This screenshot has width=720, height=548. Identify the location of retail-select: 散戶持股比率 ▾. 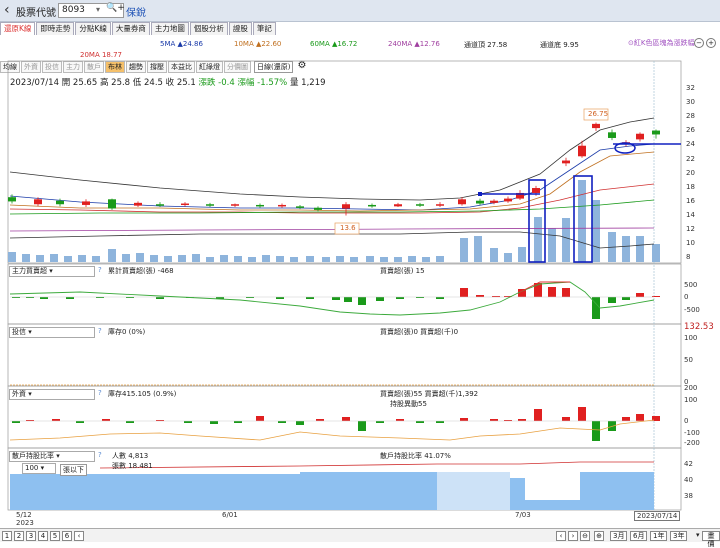
(52, 456).